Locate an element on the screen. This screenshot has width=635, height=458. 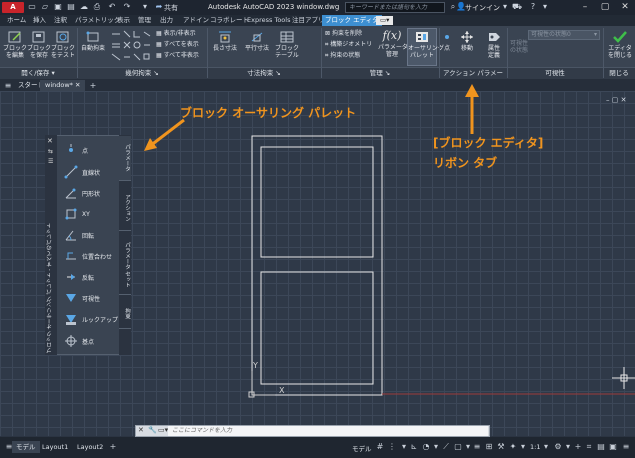
scale-dropdown-icon: ▾ is located at coordinates (546, 447).